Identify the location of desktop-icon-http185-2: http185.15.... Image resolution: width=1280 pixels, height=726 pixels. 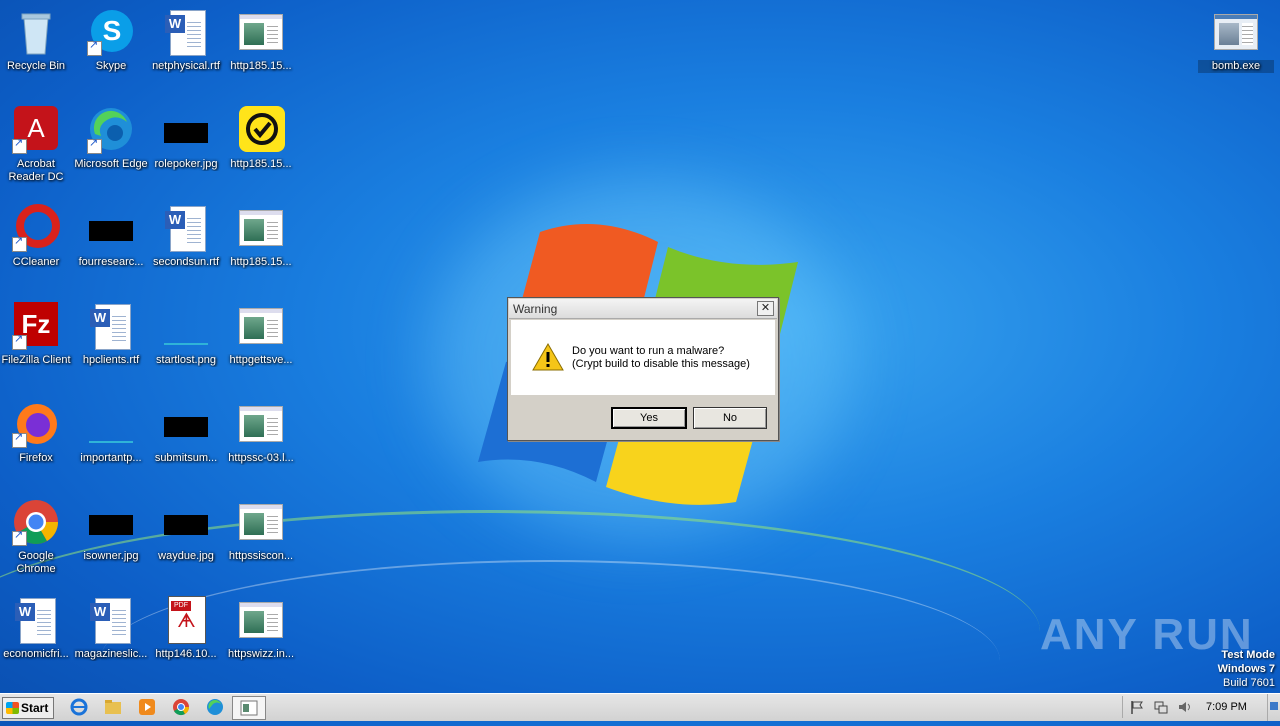
(261, 138).